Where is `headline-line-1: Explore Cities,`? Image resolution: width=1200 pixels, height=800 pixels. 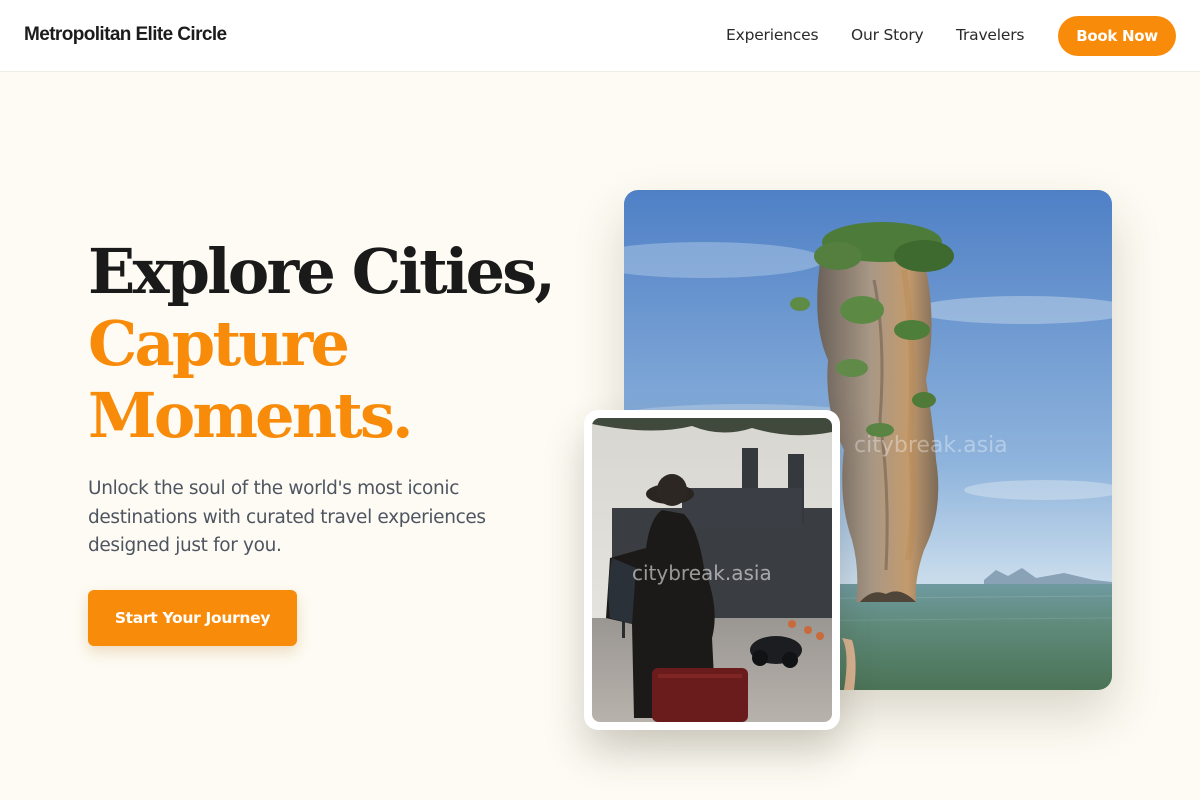 headline-line-1: Explore Cities, is located at coordinates (322, 271).